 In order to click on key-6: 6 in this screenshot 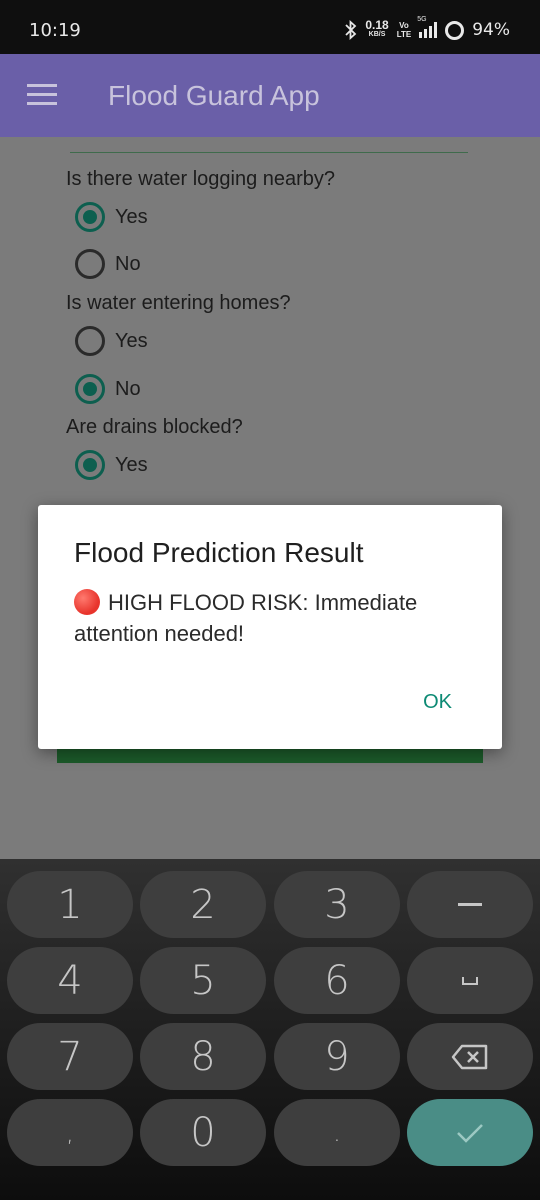, I will do `click(337, 980)`.